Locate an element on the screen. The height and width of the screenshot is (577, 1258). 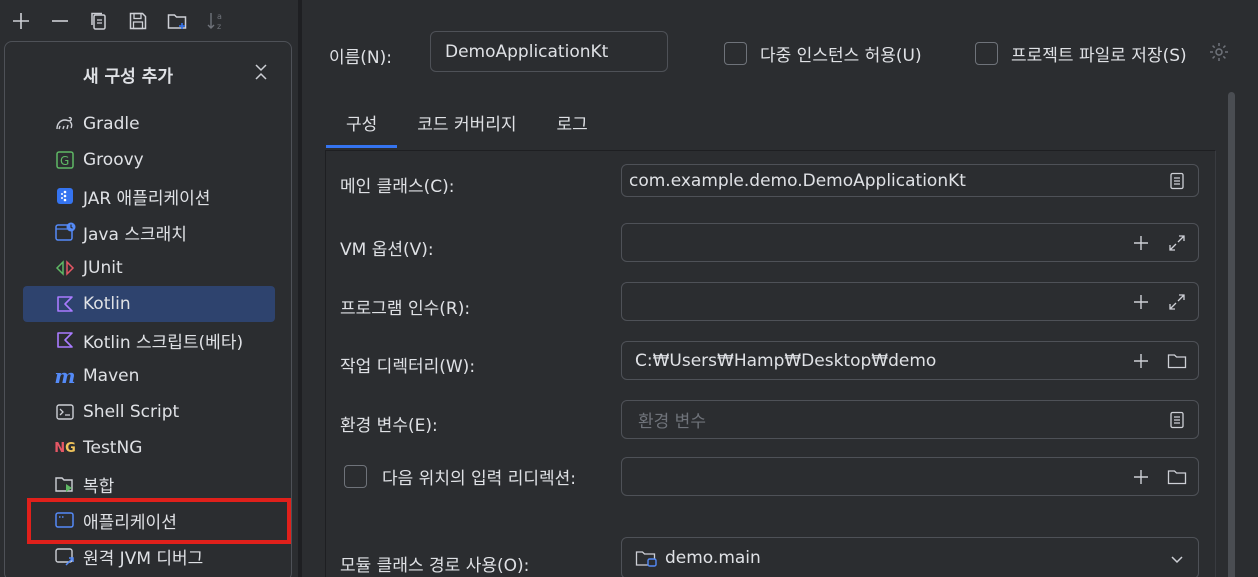
vm-options-label: VM 옵션(V): is located at coordinates (387, 250).